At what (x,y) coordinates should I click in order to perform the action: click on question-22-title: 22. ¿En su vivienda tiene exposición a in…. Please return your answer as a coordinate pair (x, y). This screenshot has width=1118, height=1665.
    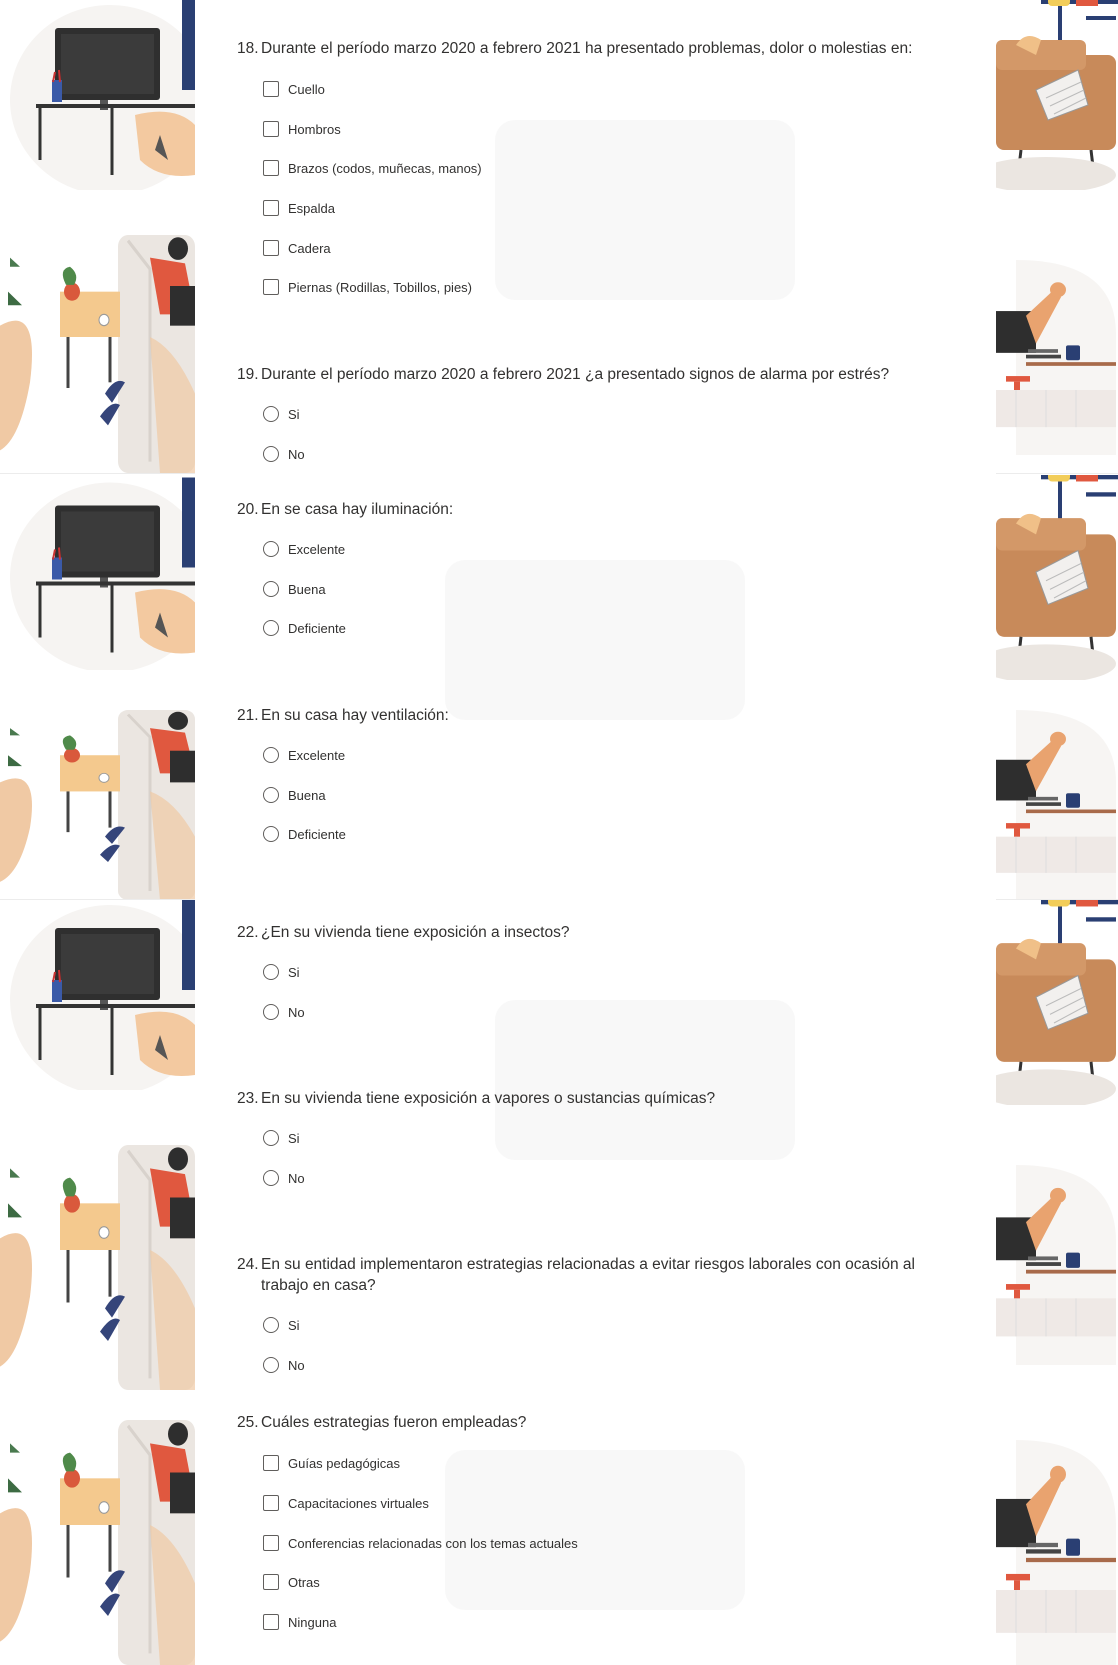
    Looking at the image, I should click on (403, 932).